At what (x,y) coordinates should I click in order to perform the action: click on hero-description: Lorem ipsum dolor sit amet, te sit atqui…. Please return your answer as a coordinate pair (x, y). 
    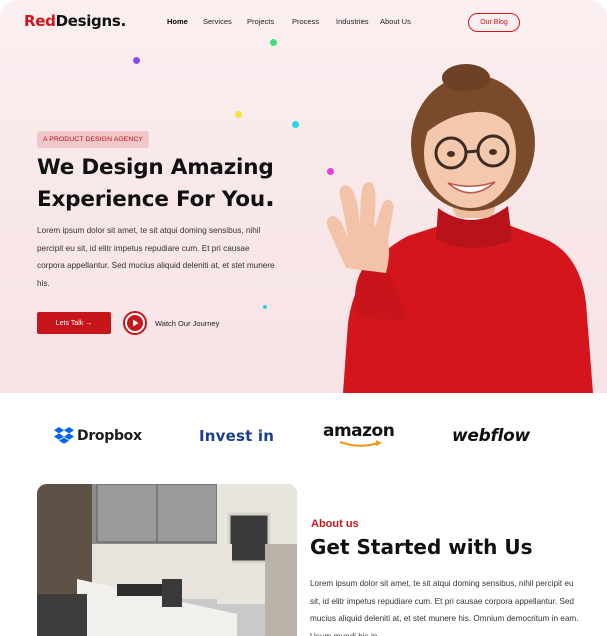
    Looking at the image, I should click on (156, 257).